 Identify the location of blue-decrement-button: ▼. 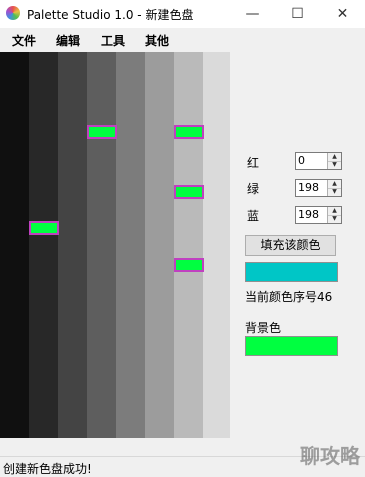
(334, 219).